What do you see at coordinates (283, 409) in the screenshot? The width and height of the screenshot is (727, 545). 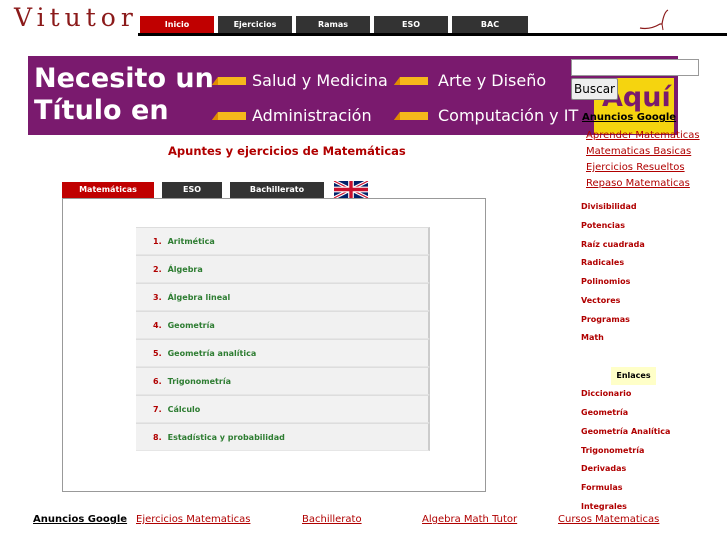 I see `topic-item: 7. Cálculo` at bounding box center [283, 409].